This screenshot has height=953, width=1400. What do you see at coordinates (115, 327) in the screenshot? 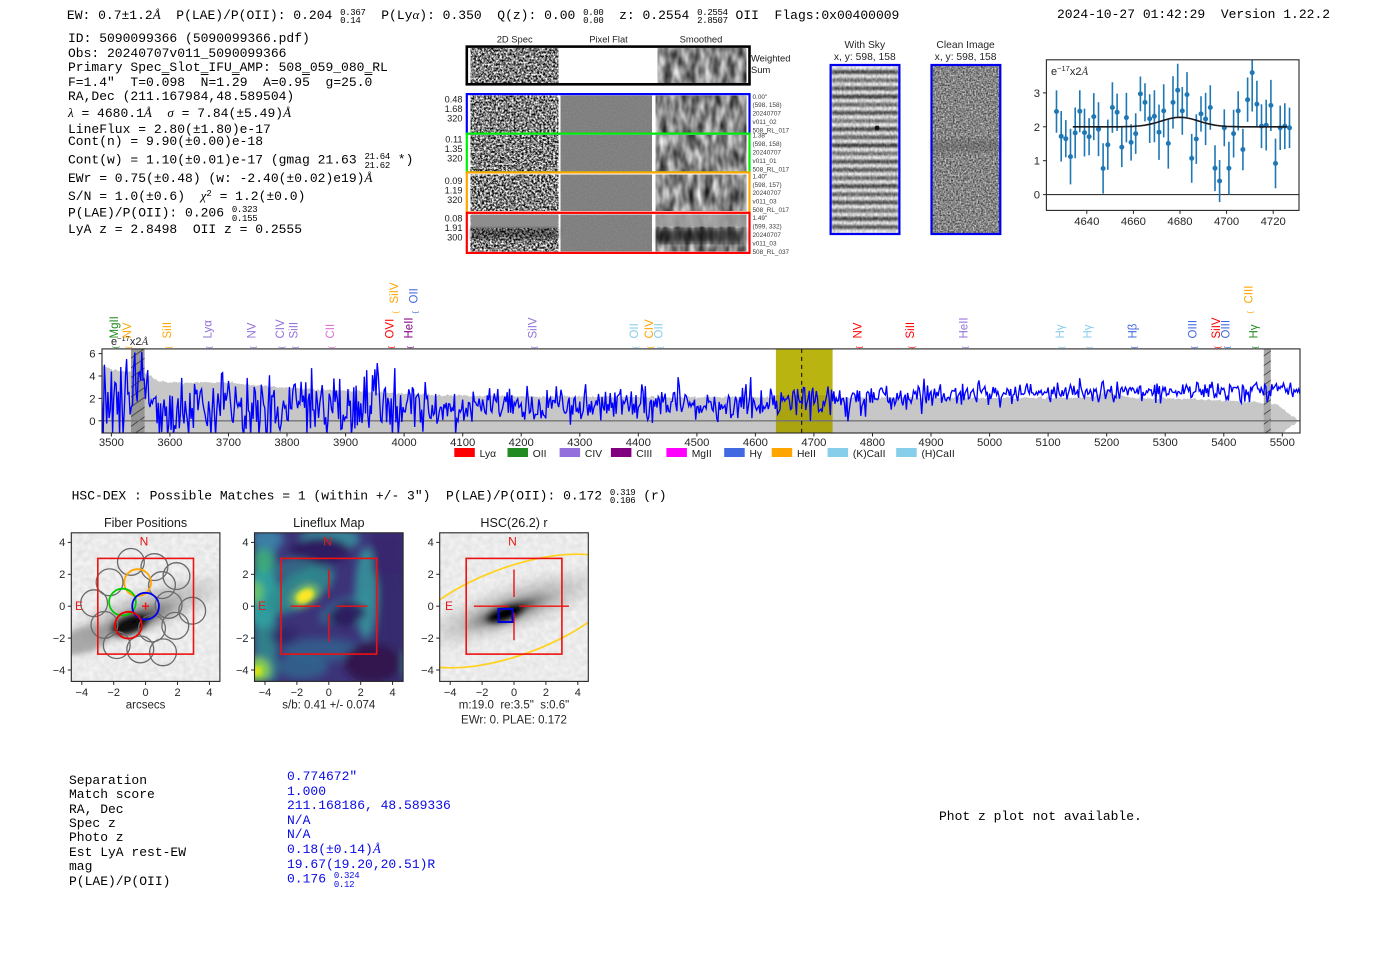
I see `svg-text: MgII` at bounding box center [115, 327].